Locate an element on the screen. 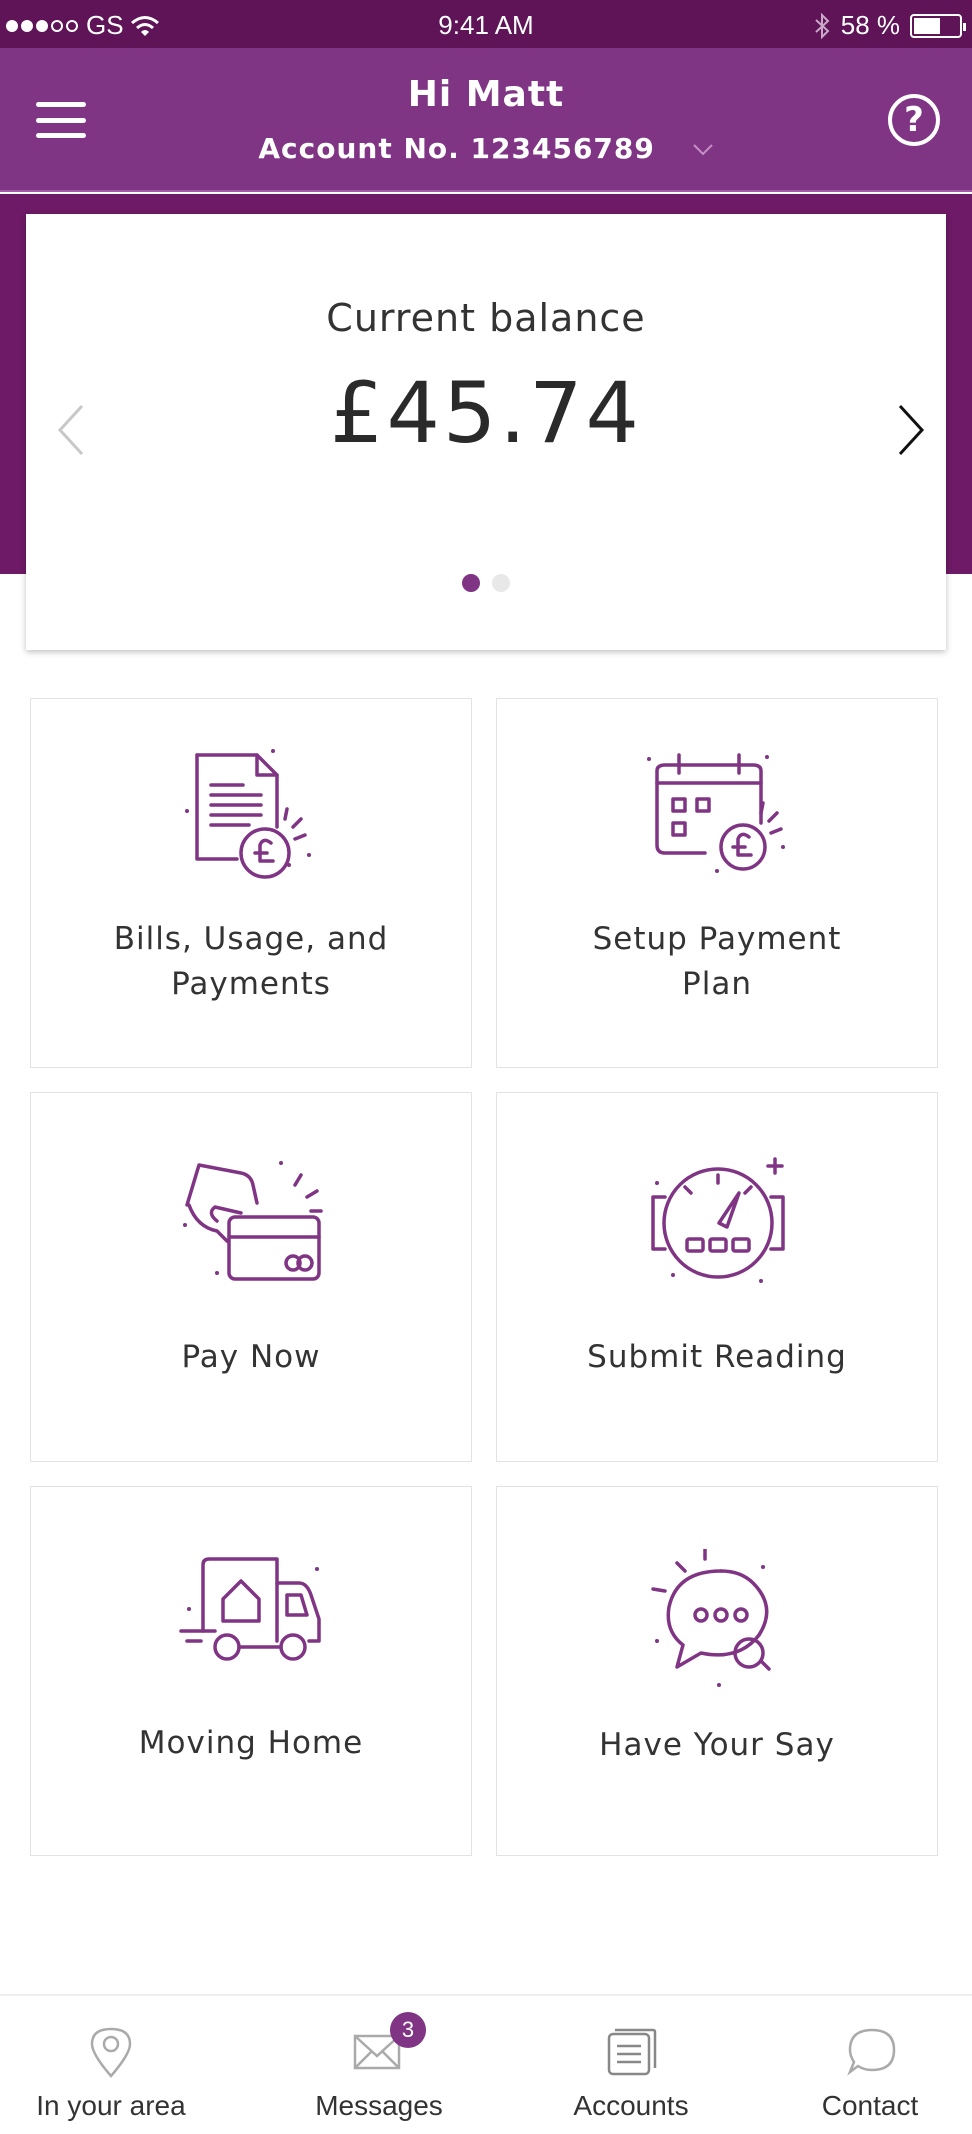 The height and width of the screenshot is (2134, 972). tile-have-your-say: Have Your Say is located at coordinates (717, 1671).